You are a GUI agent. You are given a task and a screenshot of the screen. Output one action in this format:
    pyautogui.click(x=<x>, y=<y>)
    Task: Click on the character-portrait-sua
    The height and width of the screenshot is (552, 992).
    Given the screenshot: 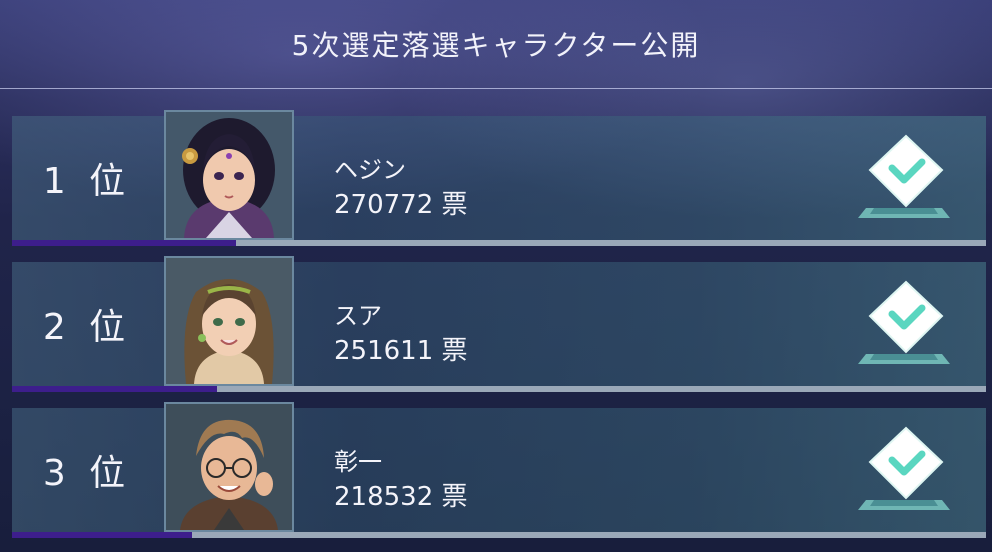 What is the action you would take?
    pyautogui.click(x=229, y=321)
    